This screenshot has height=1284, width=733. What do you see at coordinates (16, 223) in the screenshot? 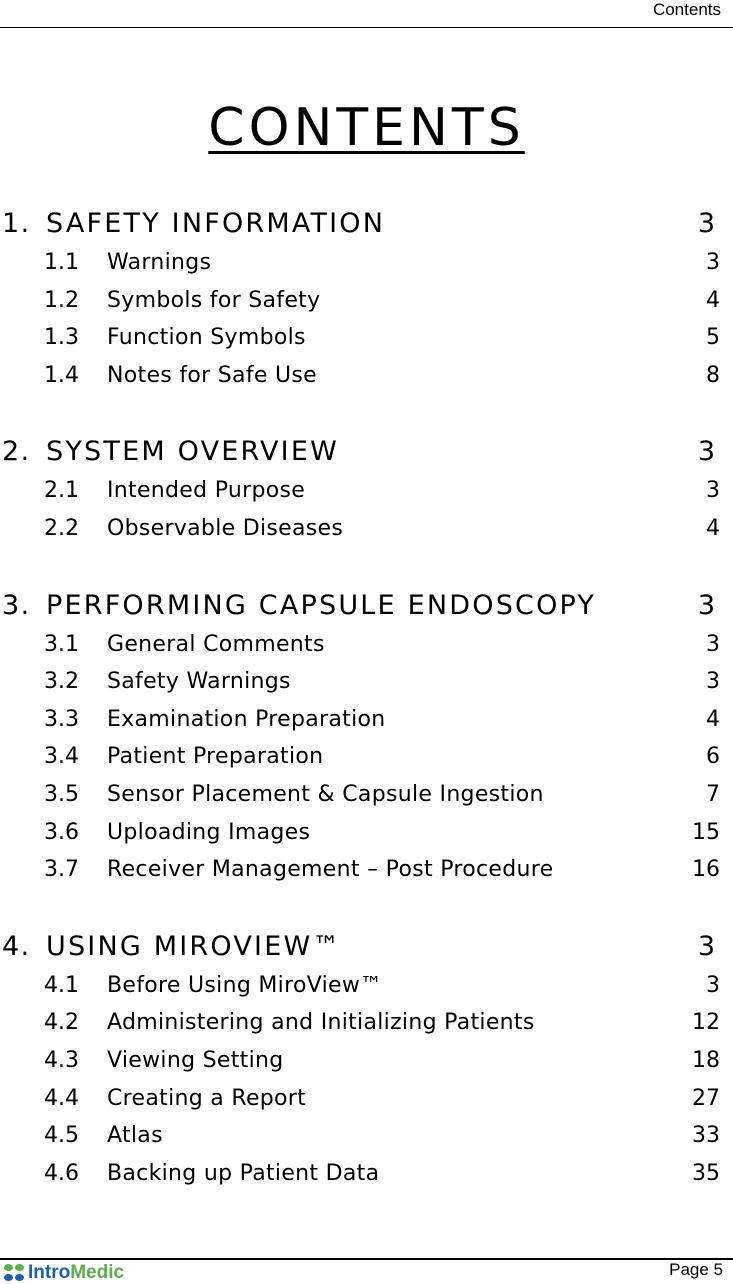
I see `section-number: 1.` at bounding box center [16, 223].